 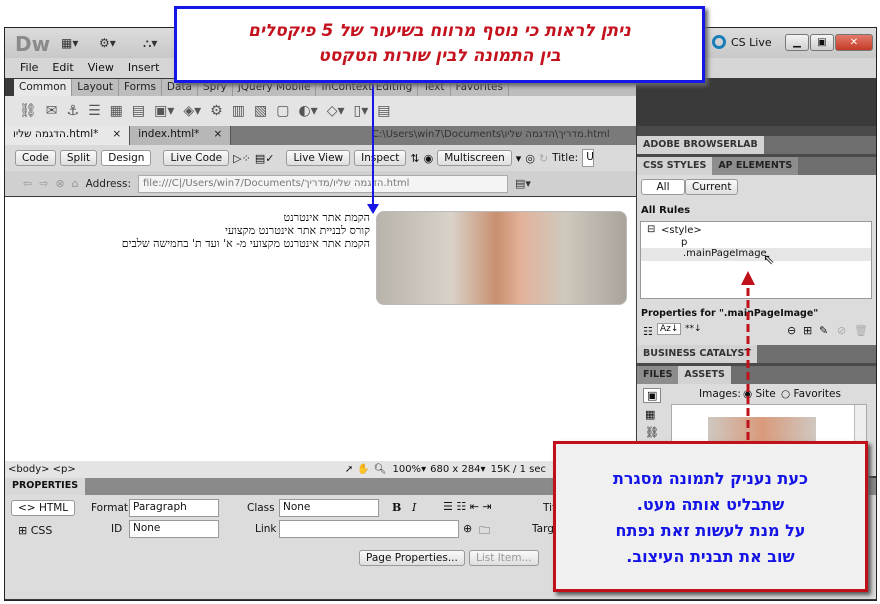 I want to click on callout-line: שוב את תבנית העיצוב., so click(x=710, y=556).